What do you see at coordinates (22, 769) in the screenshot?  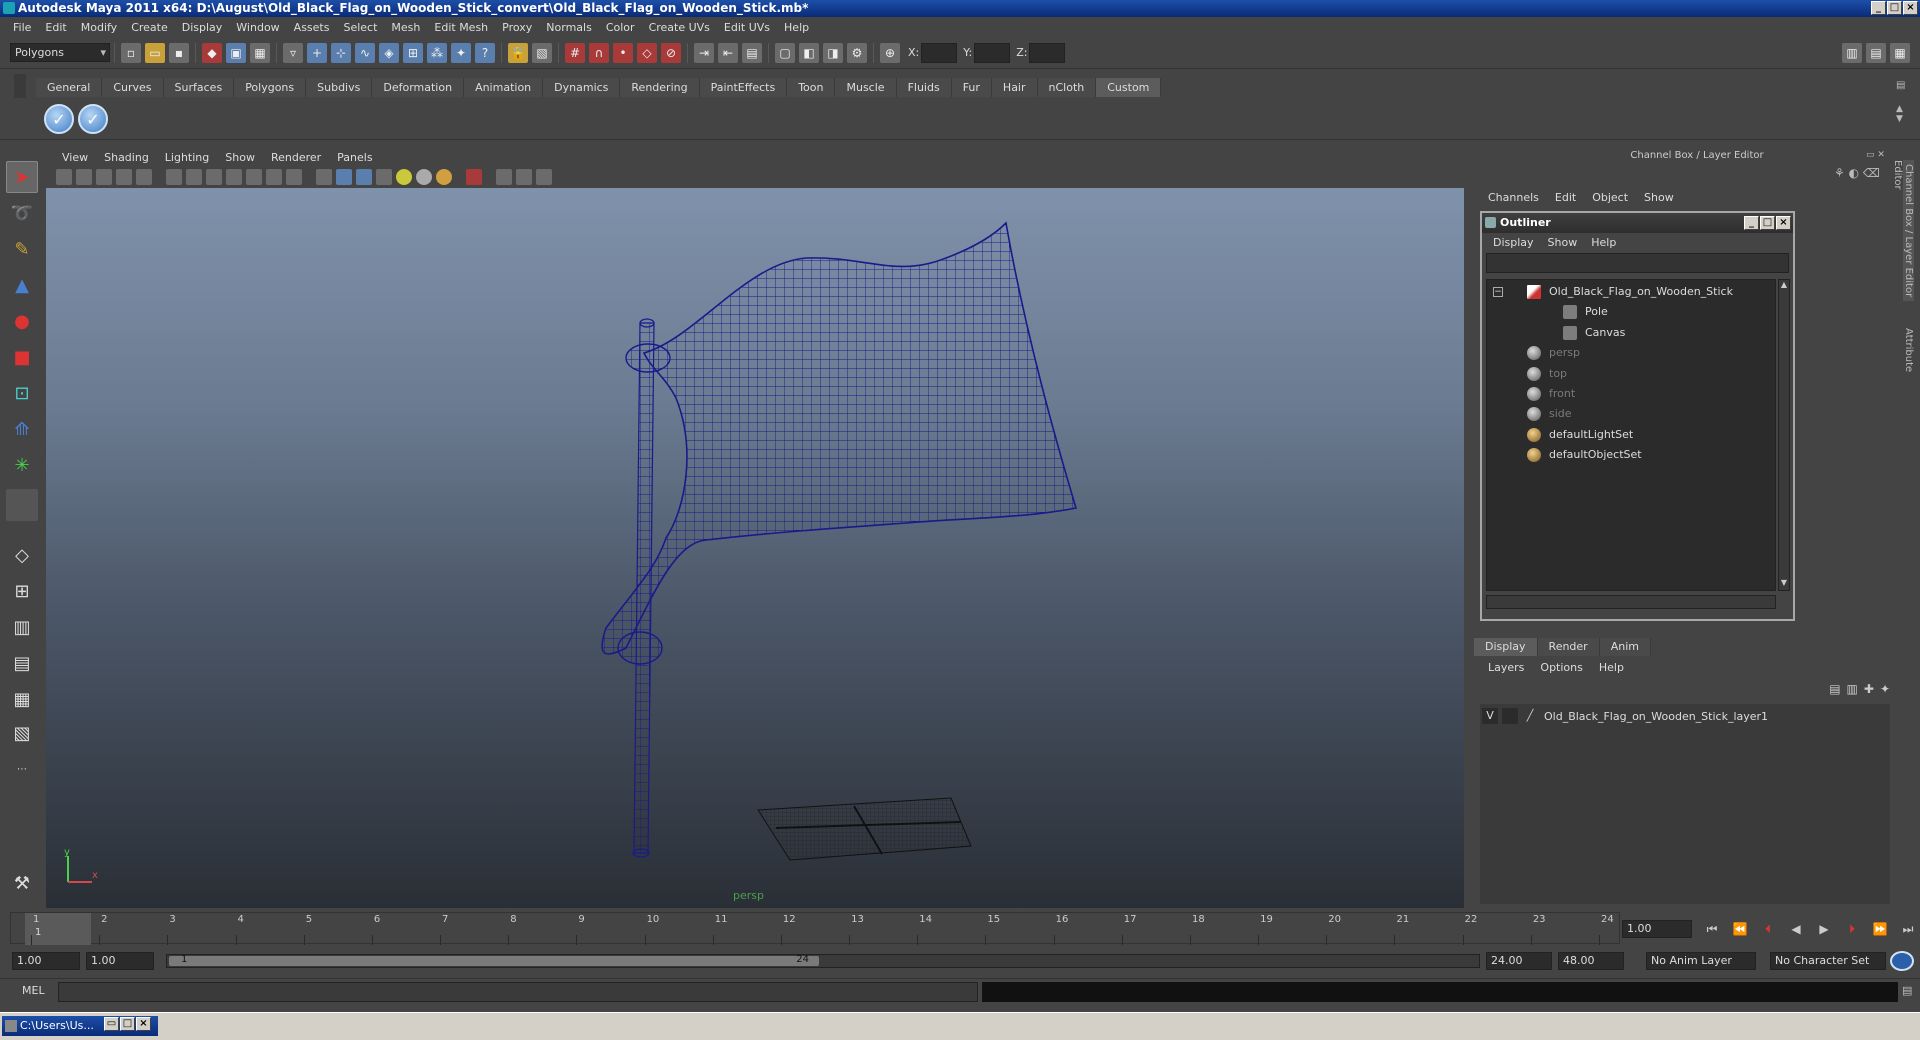 I see `toolbox-expand-icon: ⋯` at bounding box center [22, 769].